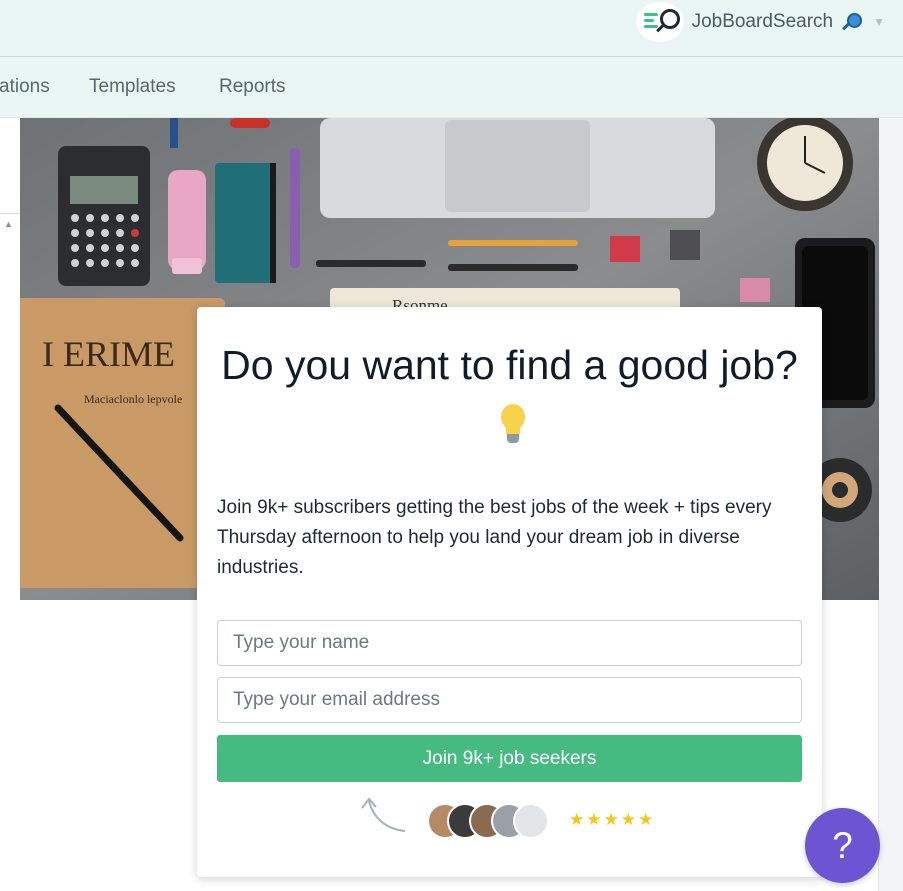  I want to click on brand-menu: JobBoardSearch ▼, so click(760, 22).